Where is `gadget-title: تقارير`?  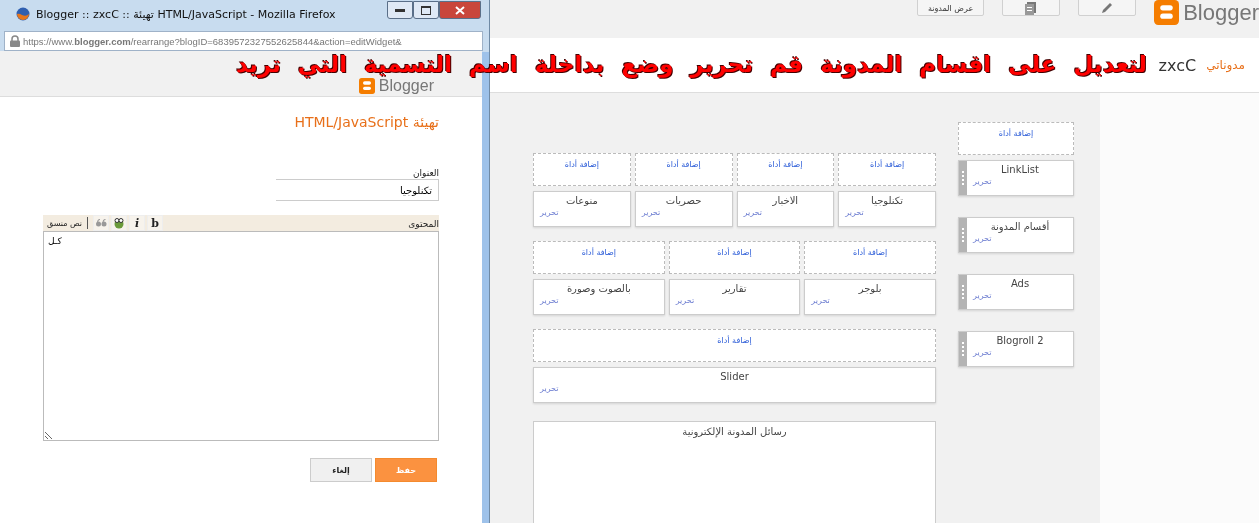 gadget-title: تقارير is located at coordinates (734, 288).